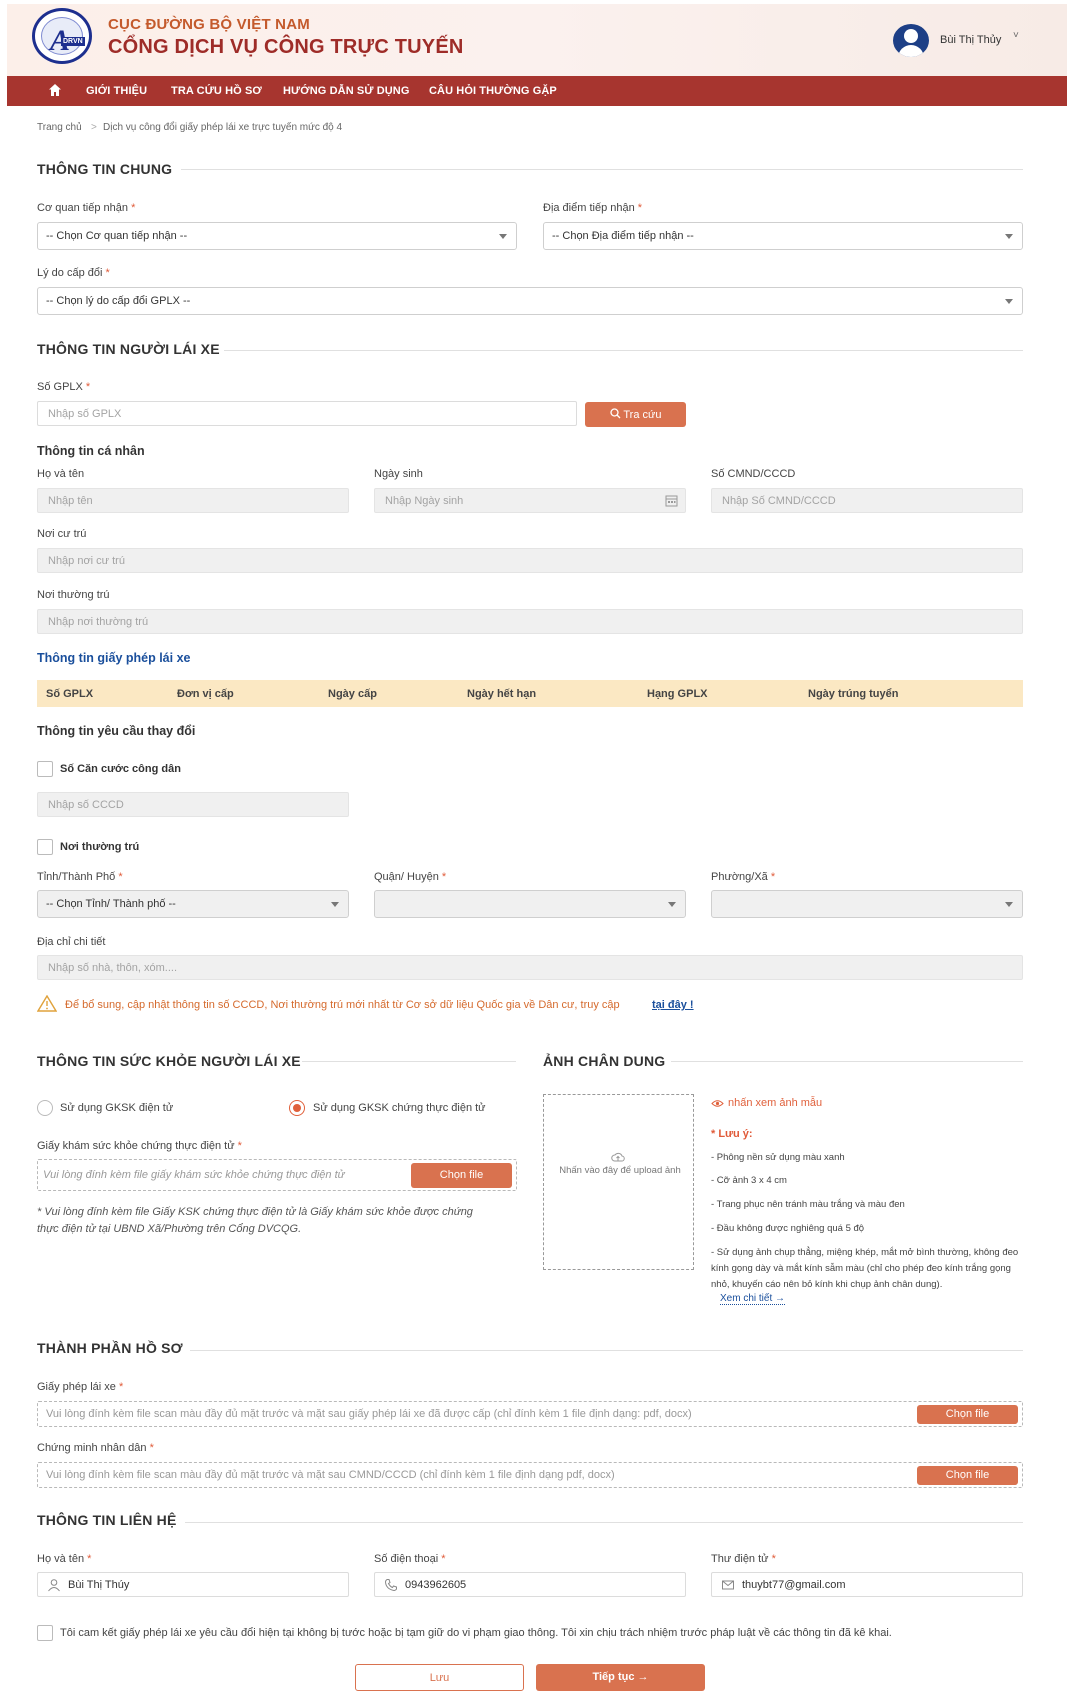 The height and width of the screenshot is (1697, 1067). What do you see at coordinates (753, 1299) in the screenshot?
I see `portrait-detail-link: Xem chi tiết →` at bounding box center [753, 1299].